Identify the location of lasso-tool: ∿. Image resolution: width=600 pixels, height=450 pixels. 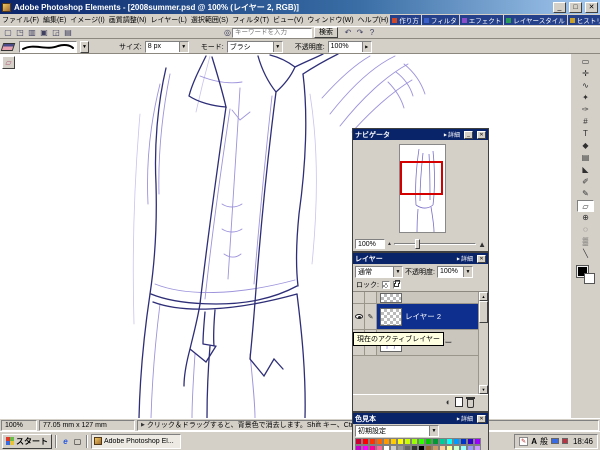
(585, 86).